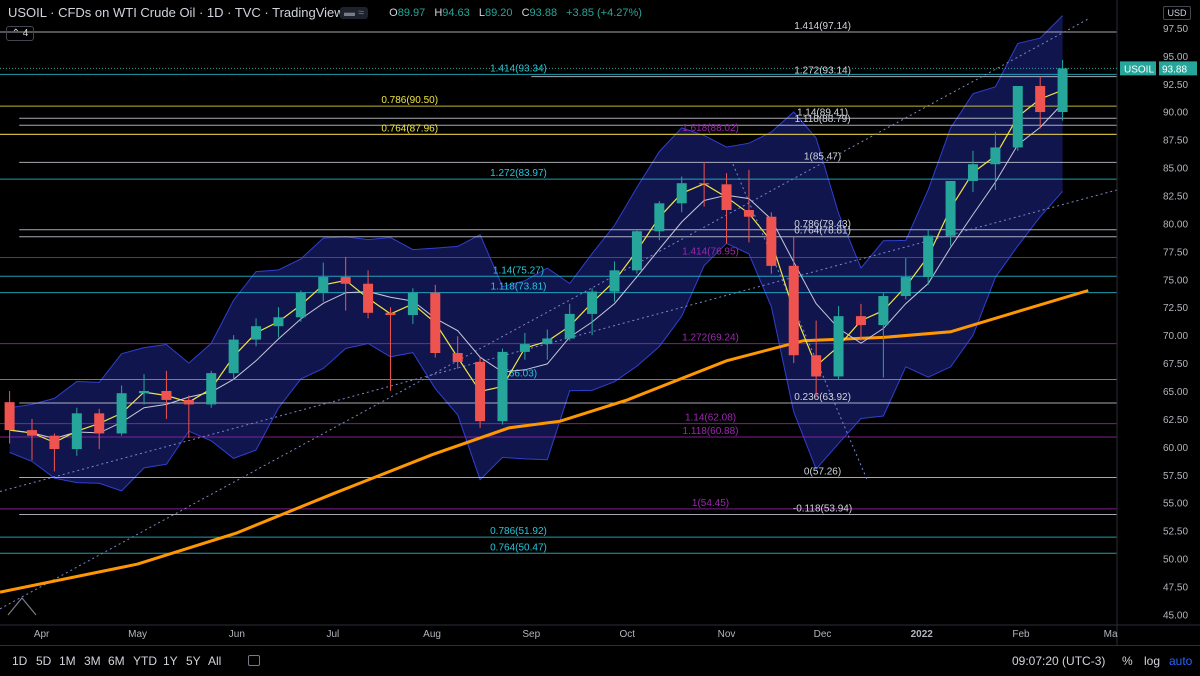  I want to click on price-tick-label: 45.00, so click(1175, 615).